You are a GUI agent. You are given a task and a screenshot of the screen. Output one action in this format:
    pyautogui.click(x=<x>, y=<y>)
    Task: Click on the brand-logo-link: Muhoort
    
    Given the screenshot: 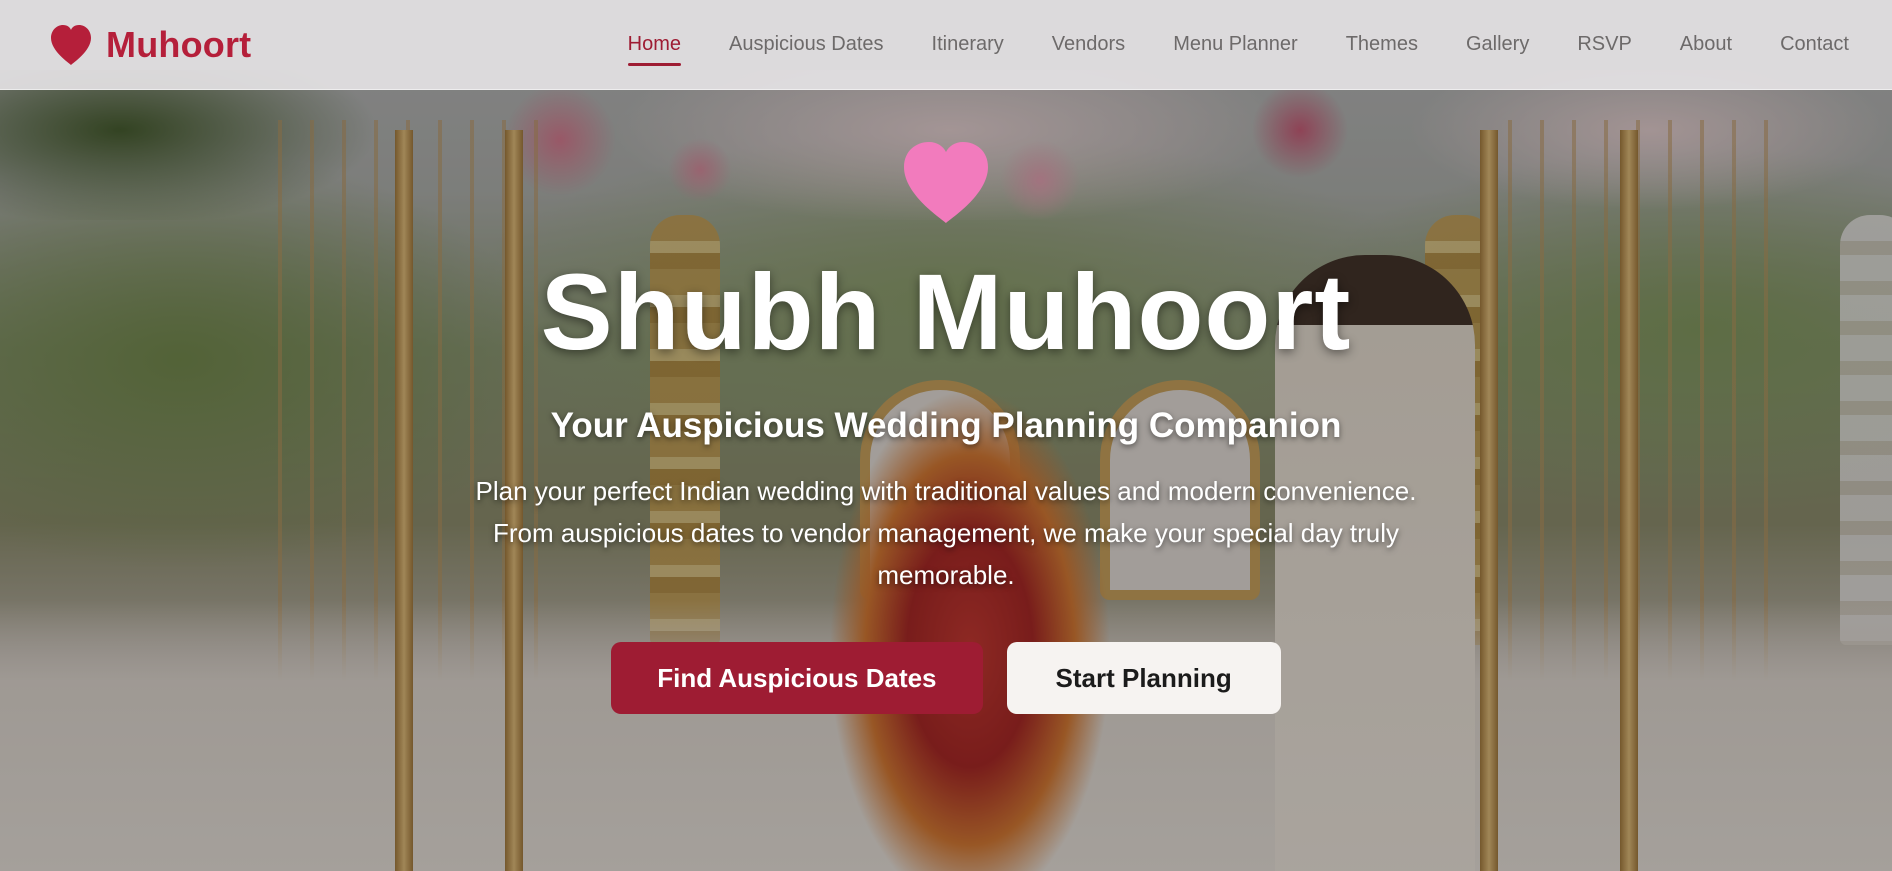 What is the action you would take?
    pyautogui.click(x=149, y=45)
    